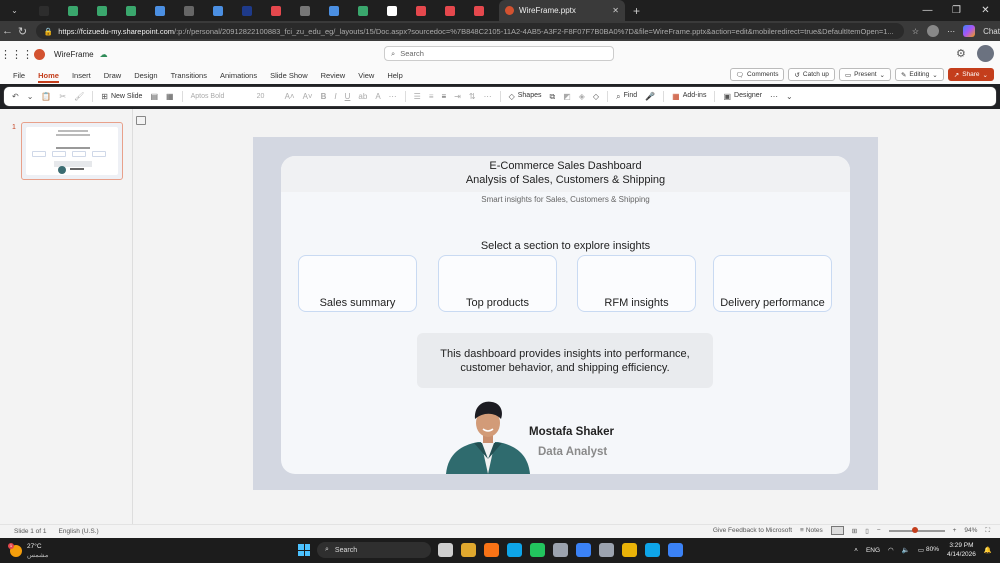 This screenshot has width=1000, height=563. I want to click on more-font-icon: ⋯, so click(393, 96).